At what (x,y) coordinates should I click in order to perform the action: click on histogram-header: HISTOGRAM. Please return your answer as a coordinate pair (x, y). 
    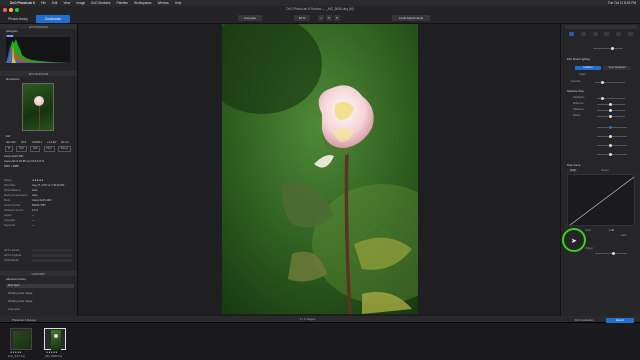
    Looking at the image, I should click on (38, 26).